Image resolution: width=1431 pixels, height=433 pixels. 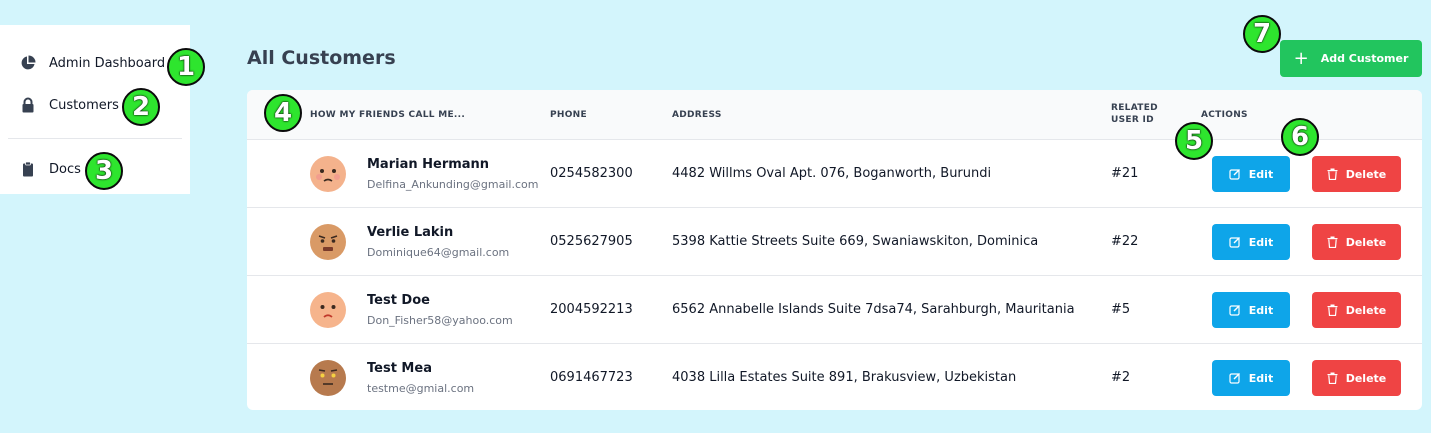 What do you see at coordinates (1125, 173) in the screenshot?
I see `customer-user-id: #21` at bounding box center [1125, 173].